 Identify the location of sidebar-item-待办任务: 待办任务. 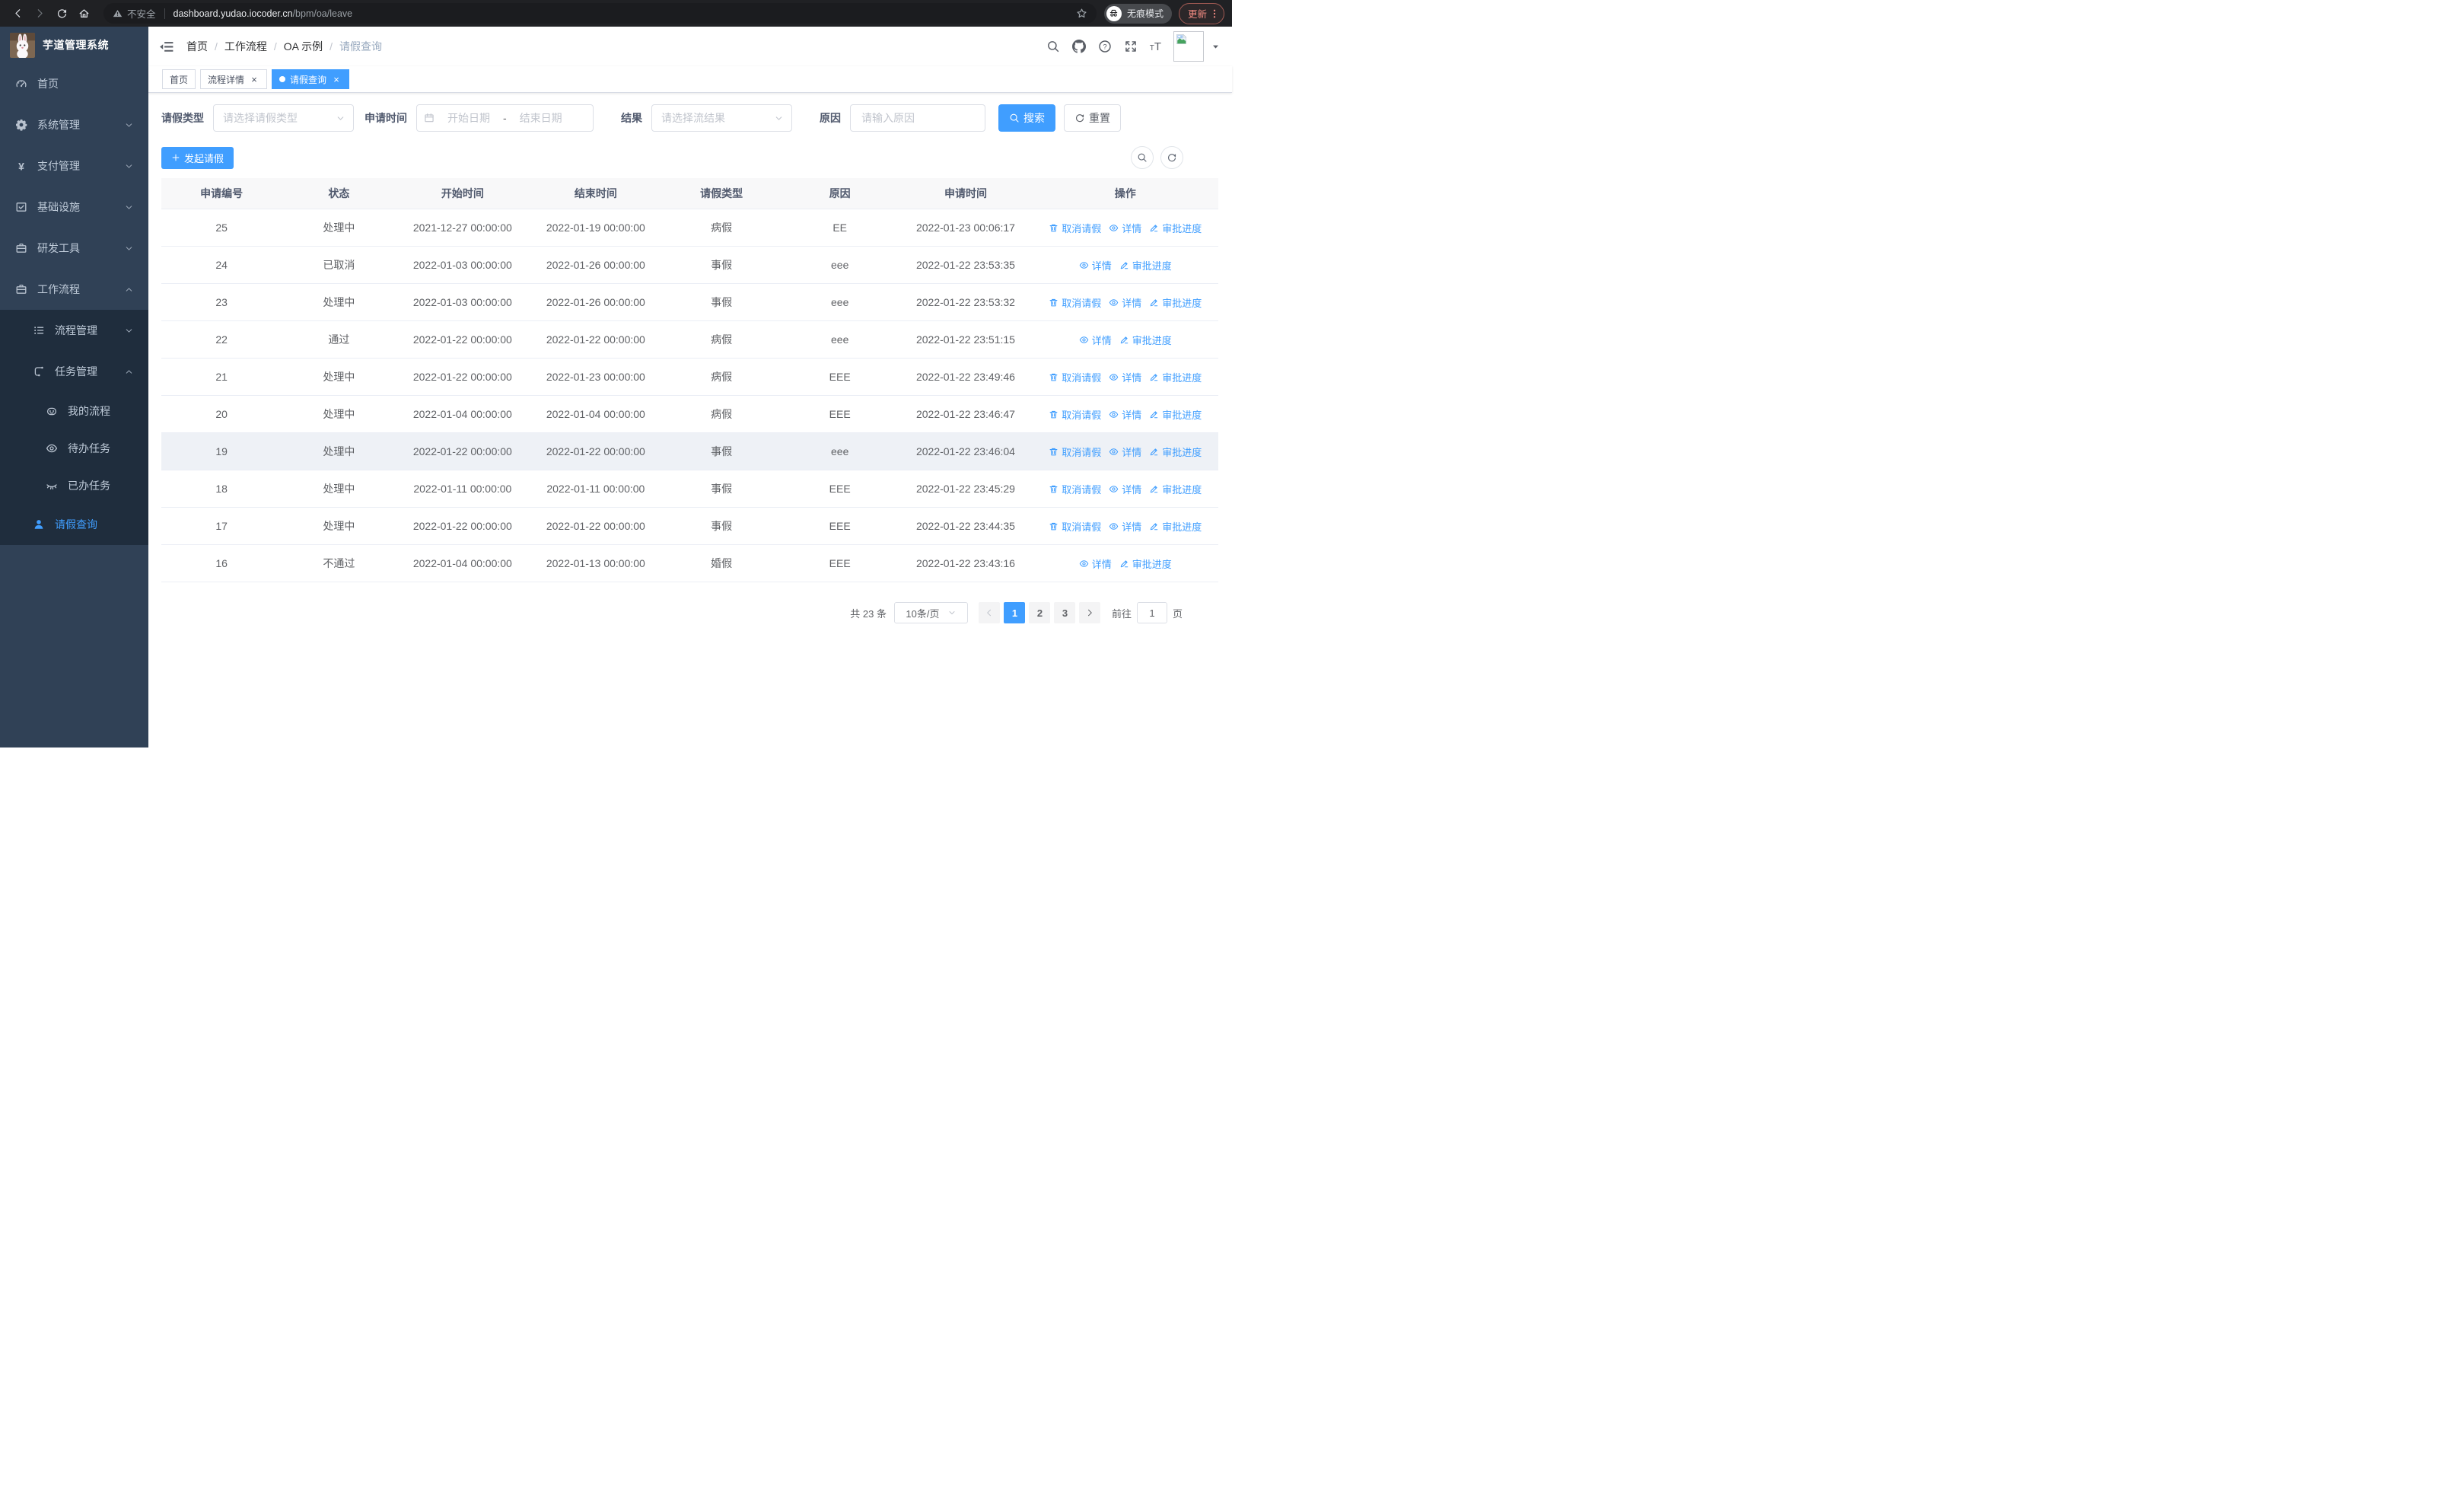
(74, 448).